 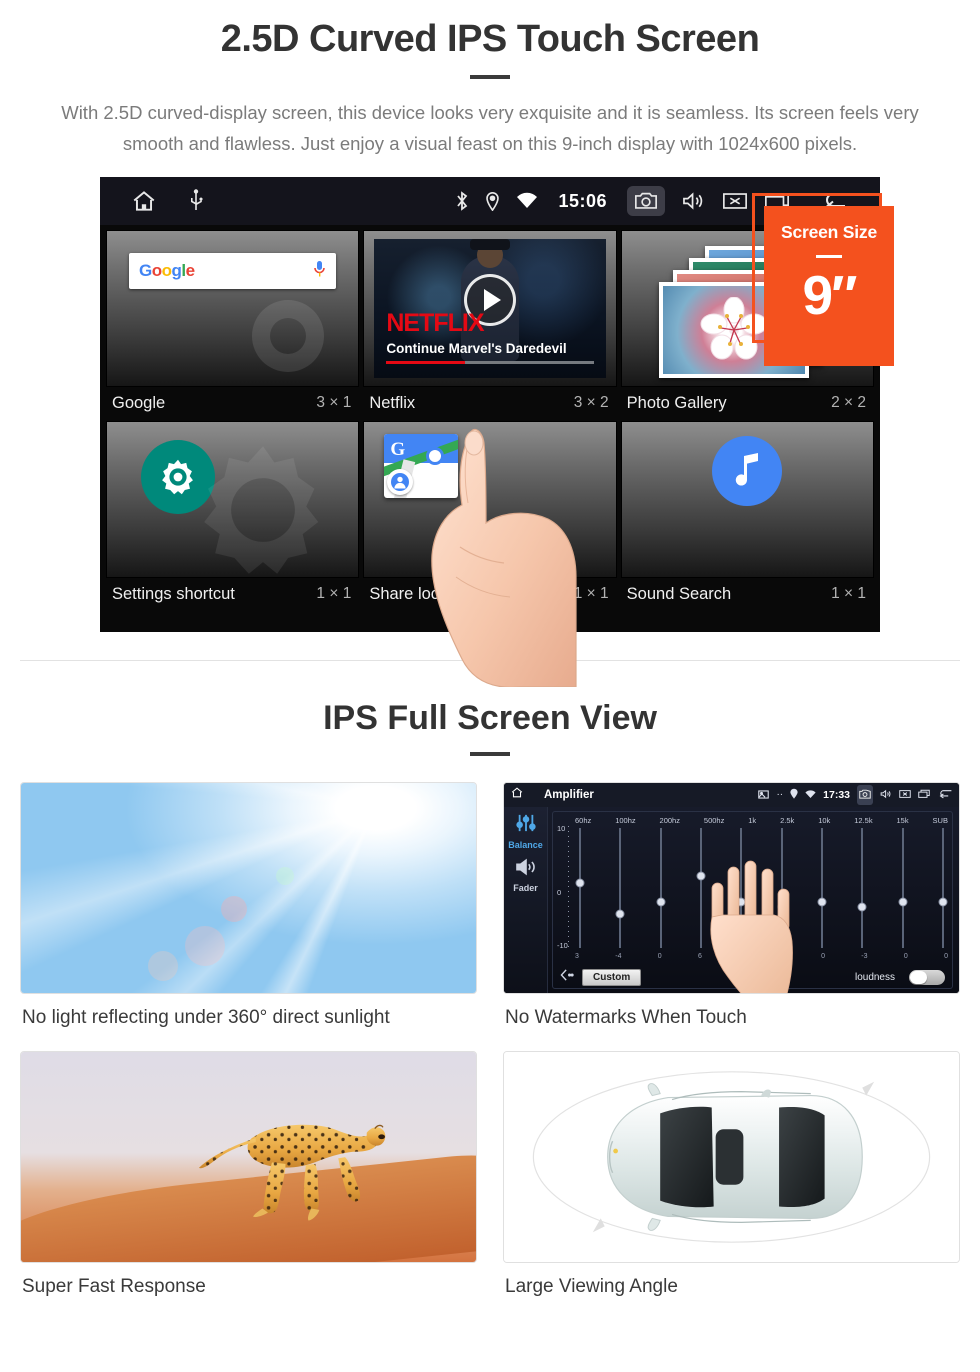 What do you see at coordinates (517, 624) in the screenshot?
I see `page-dot-active` at bounding box center [517, 624].